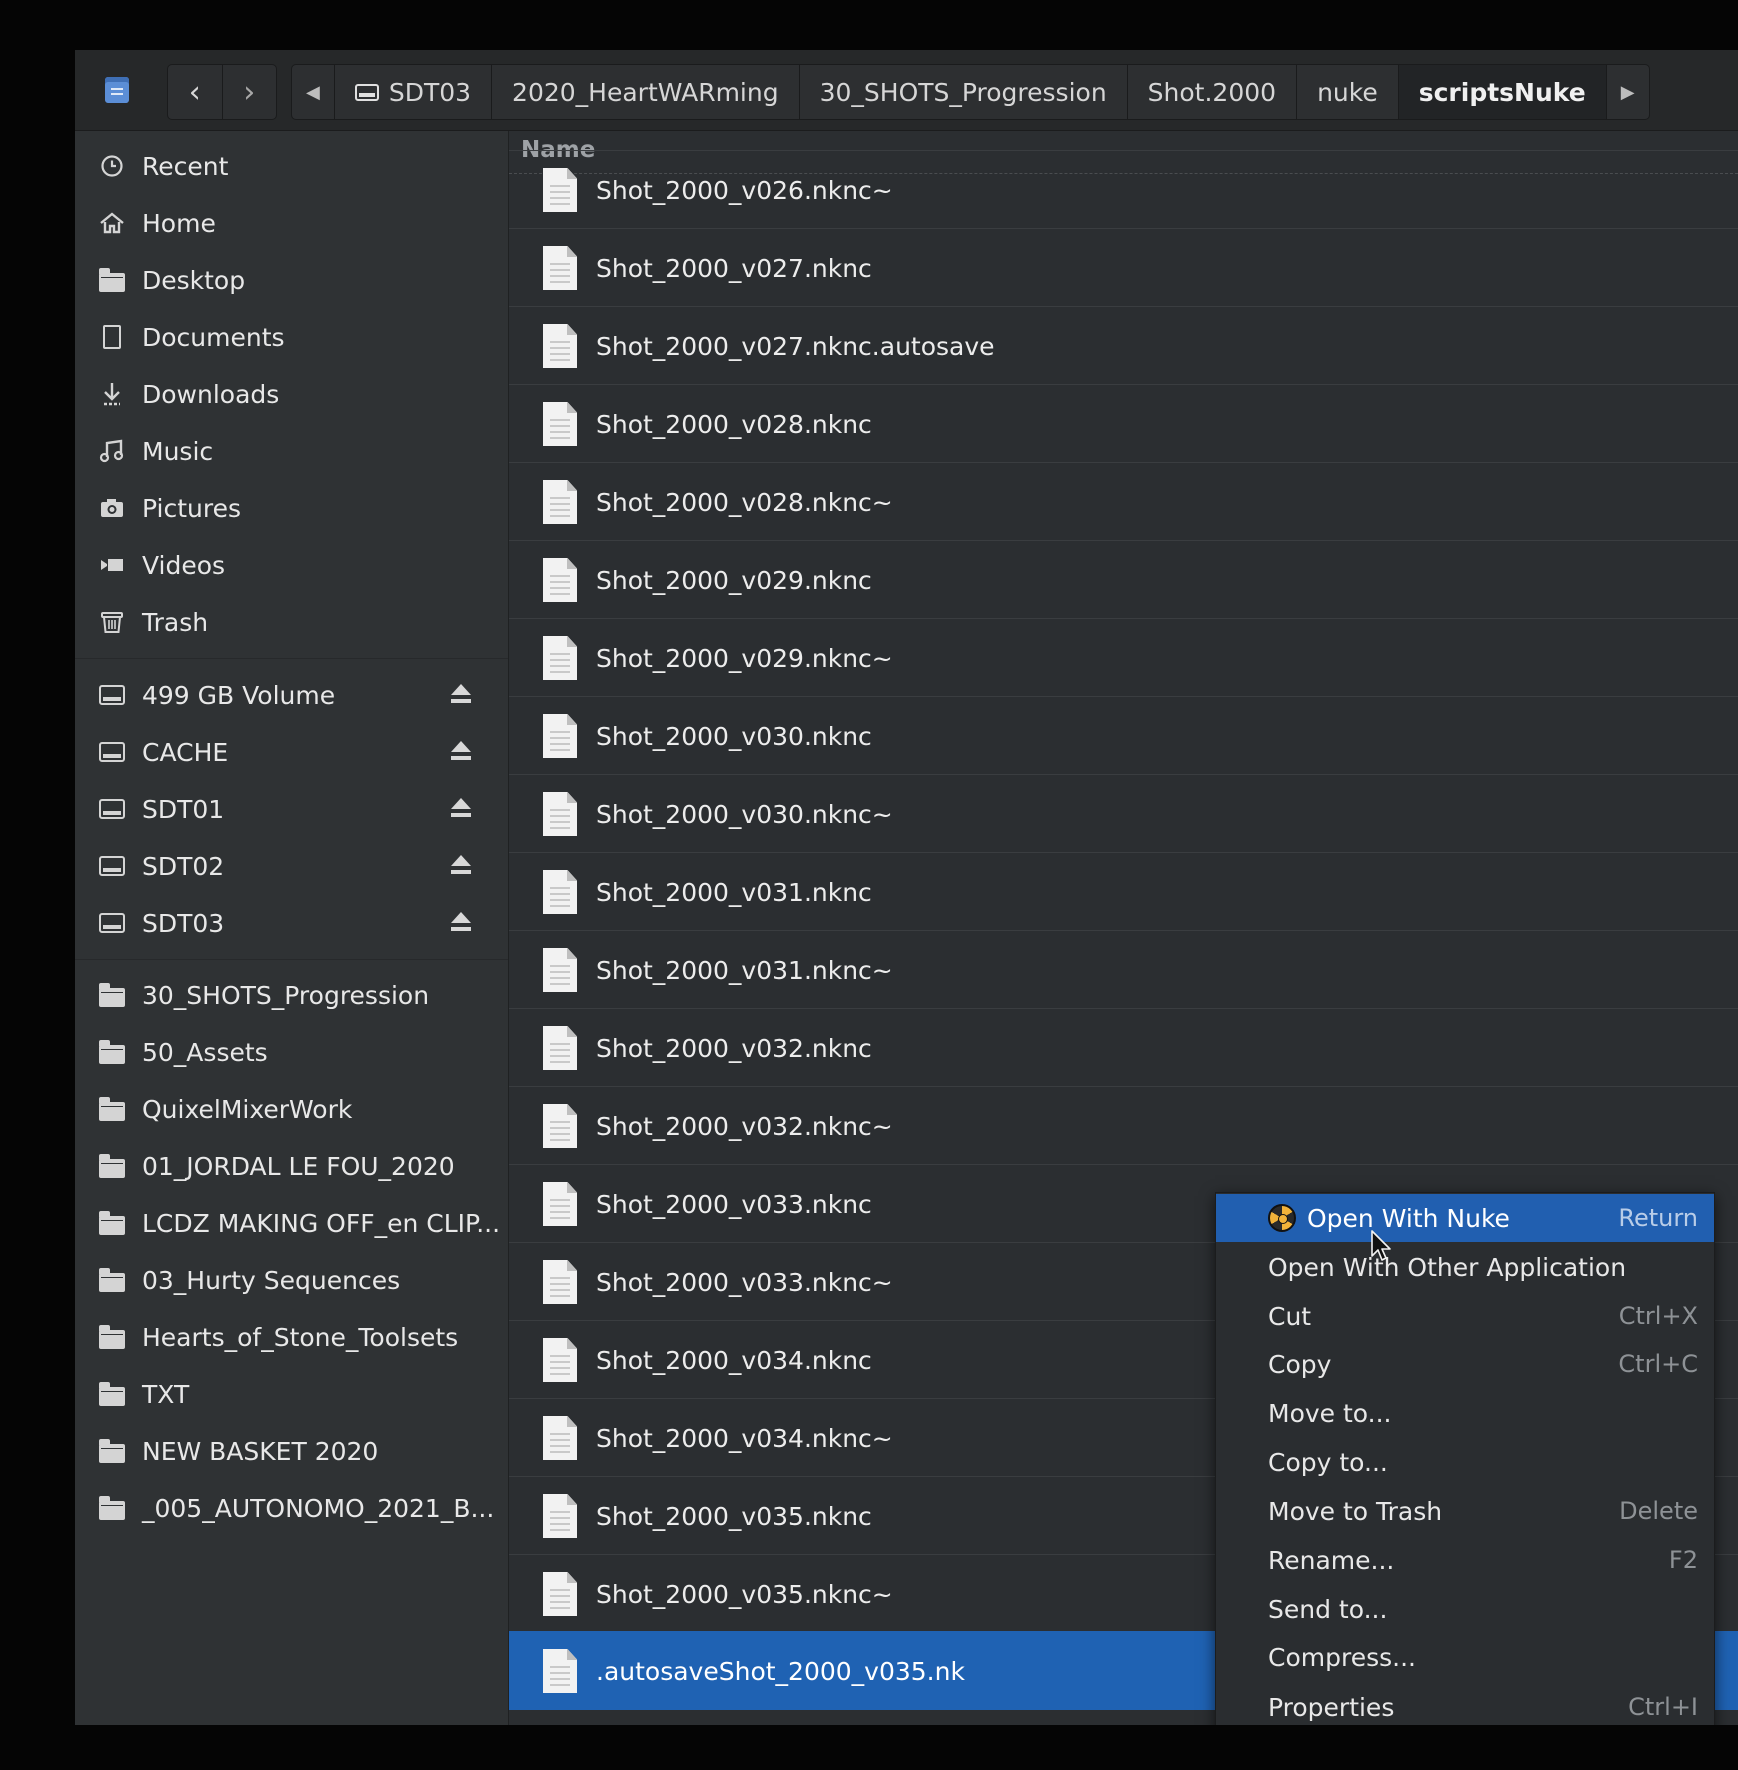  I want to click on menu-item-shortcut: Return, so click(1658, 1218).